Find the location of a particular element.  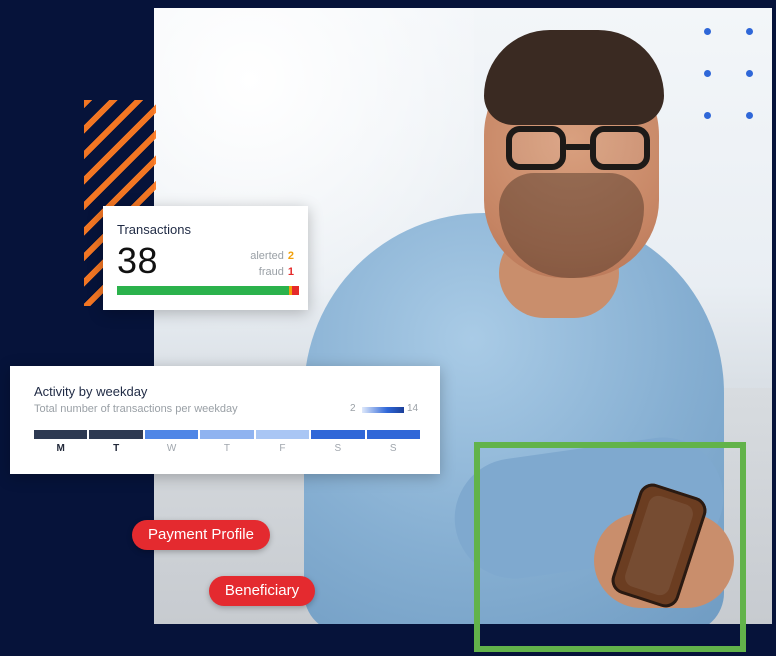

transactions-card: Transactions 38 alerted 2 fraud 1 is located at coordinates (205, 258).